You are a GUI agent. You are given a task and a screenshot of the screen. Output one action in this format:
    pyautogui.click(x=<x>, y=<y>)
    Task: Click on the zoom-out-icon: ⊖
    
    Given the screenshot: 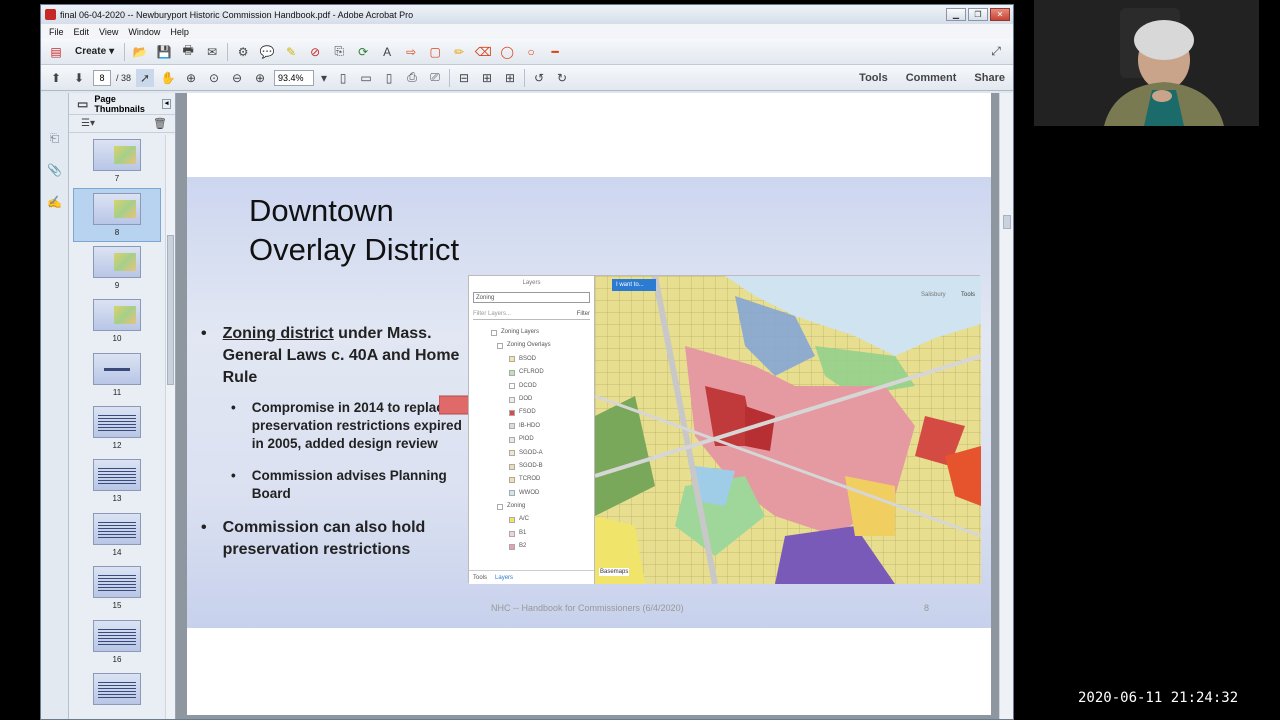 What is the action you would take?
    pyautogui.click(x=237, y=78)
    